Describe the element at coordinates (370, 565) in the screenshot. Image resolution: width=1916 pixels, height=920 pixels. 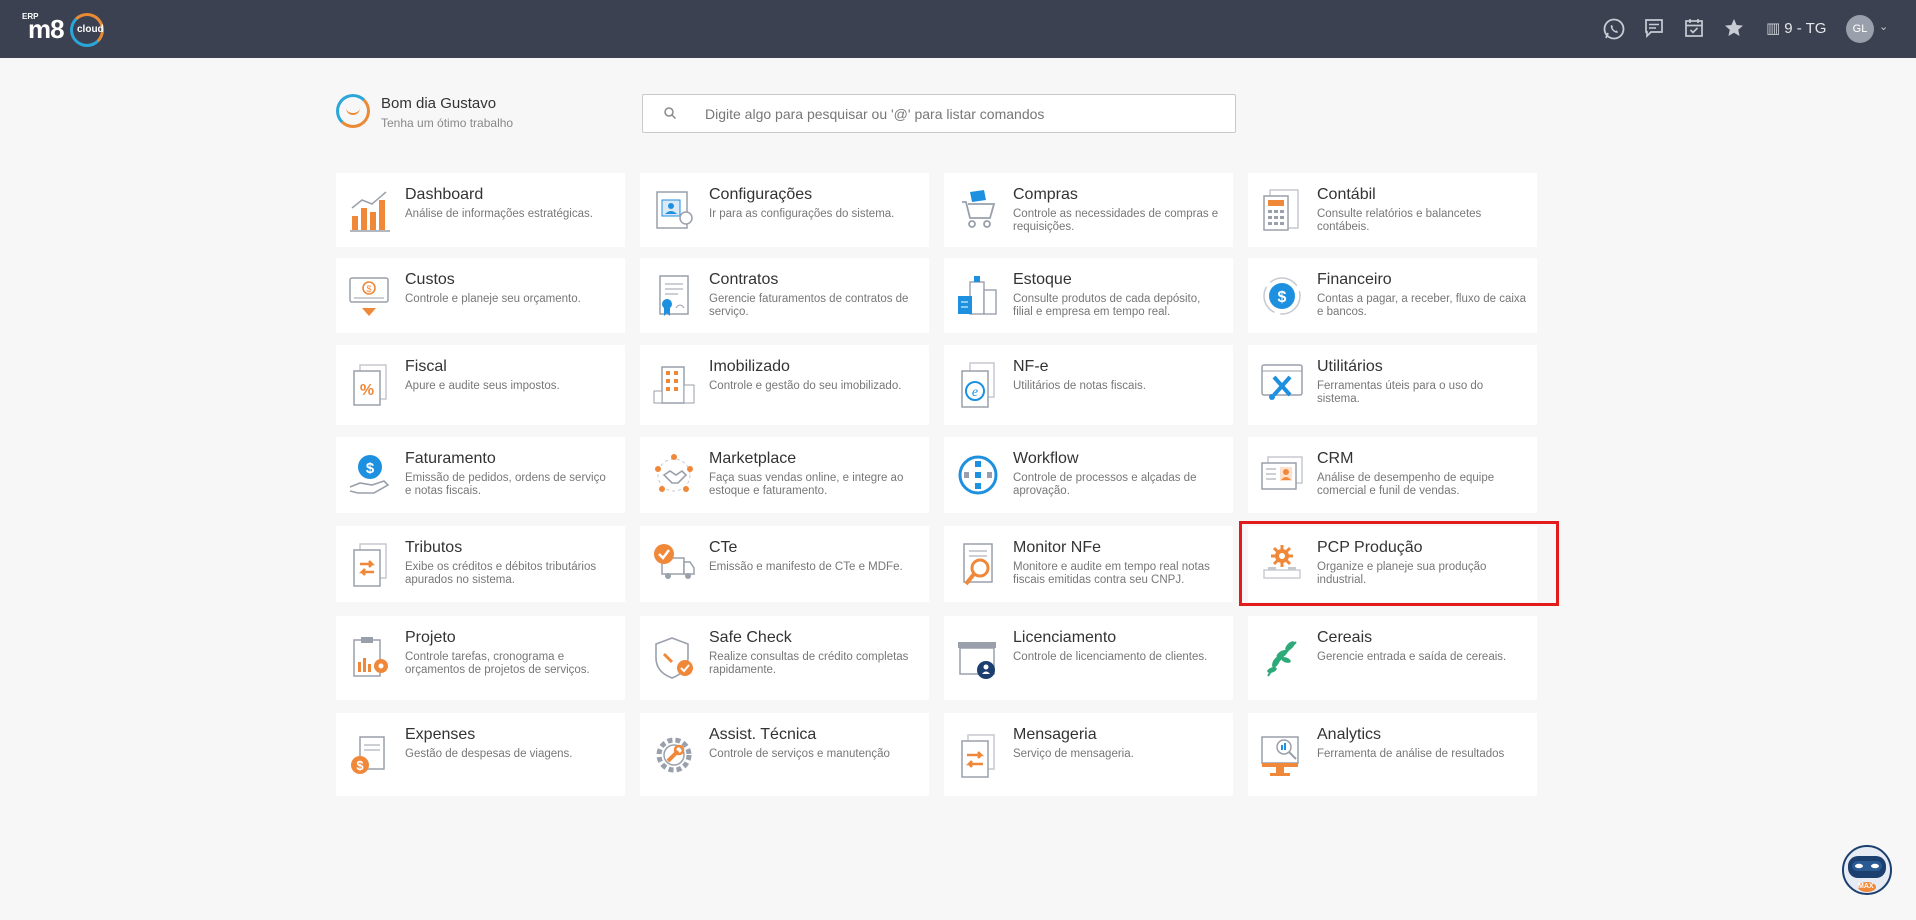
I see `arrows-document-icon` at that location.